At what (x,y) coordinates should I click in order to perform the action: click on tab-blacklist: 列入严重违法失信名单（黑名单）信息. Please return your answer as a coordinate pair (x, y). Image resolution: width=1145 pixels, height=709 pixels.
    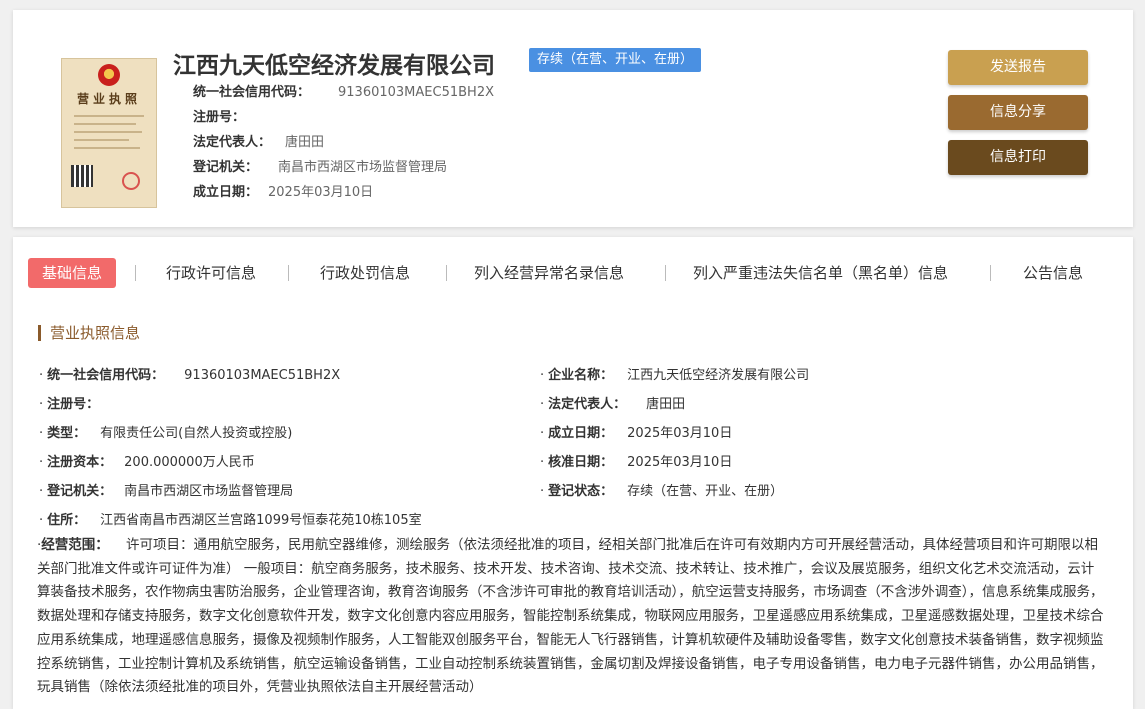
    Looking at the image, I should click on (820, 273).